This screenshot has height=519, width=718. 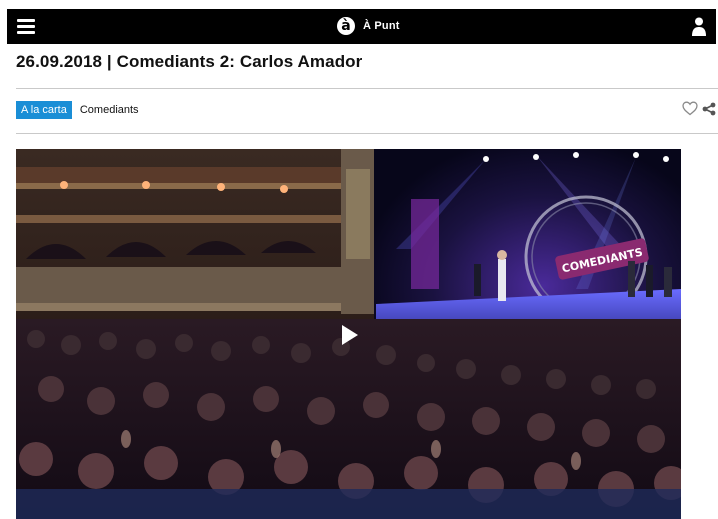 I want to click on share-icon, so click(x=709, y=109).